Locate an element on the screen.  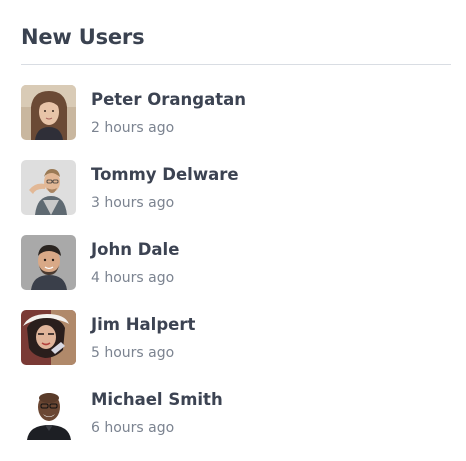
user-name: Jim Halpert is located at coordinates (143, 325).